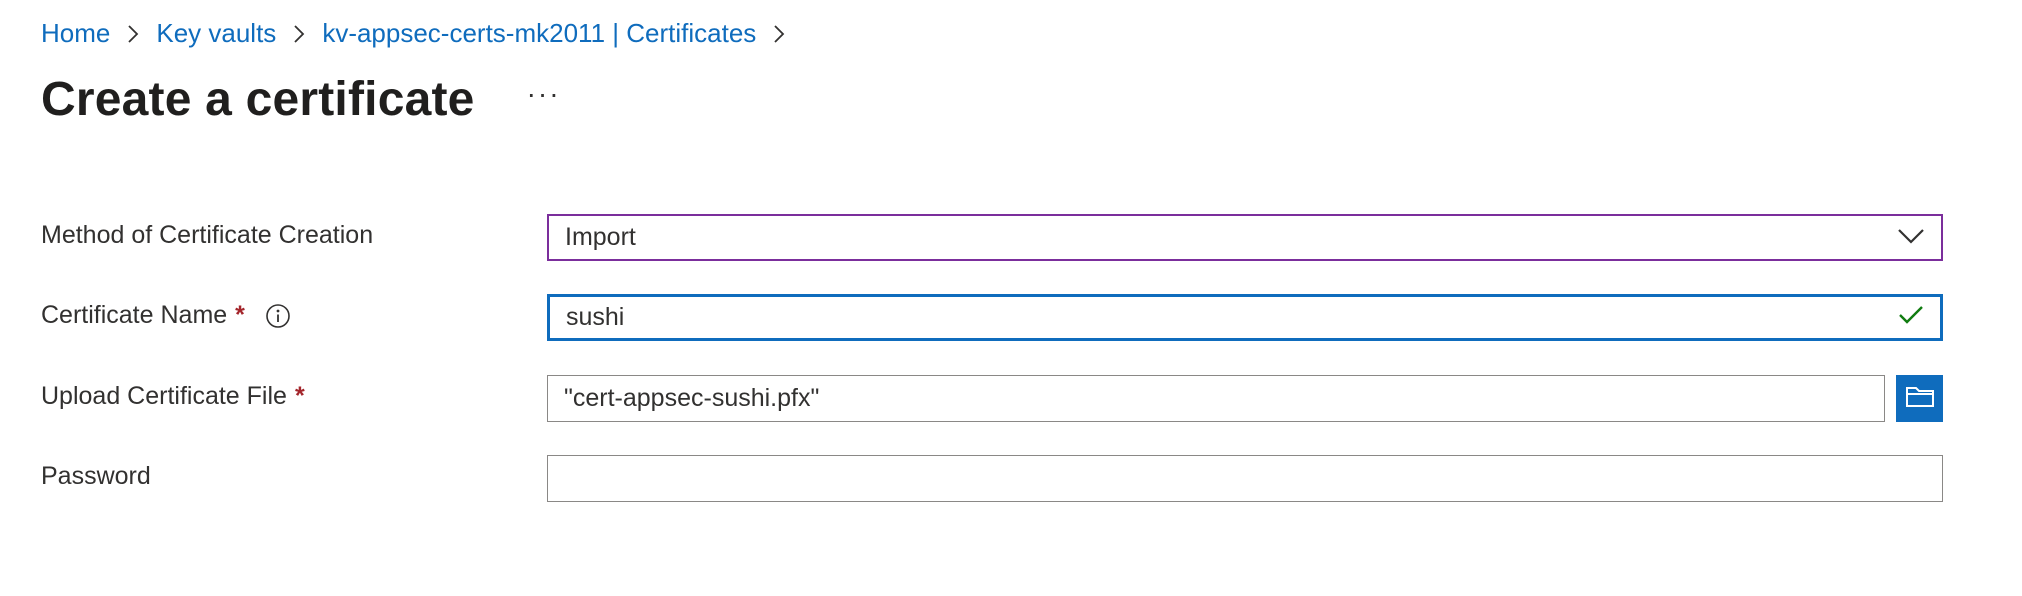 Image resolution: width=2022 pixels, height=596 pixels. I want to click on password-label: Password, so click(96, 476).